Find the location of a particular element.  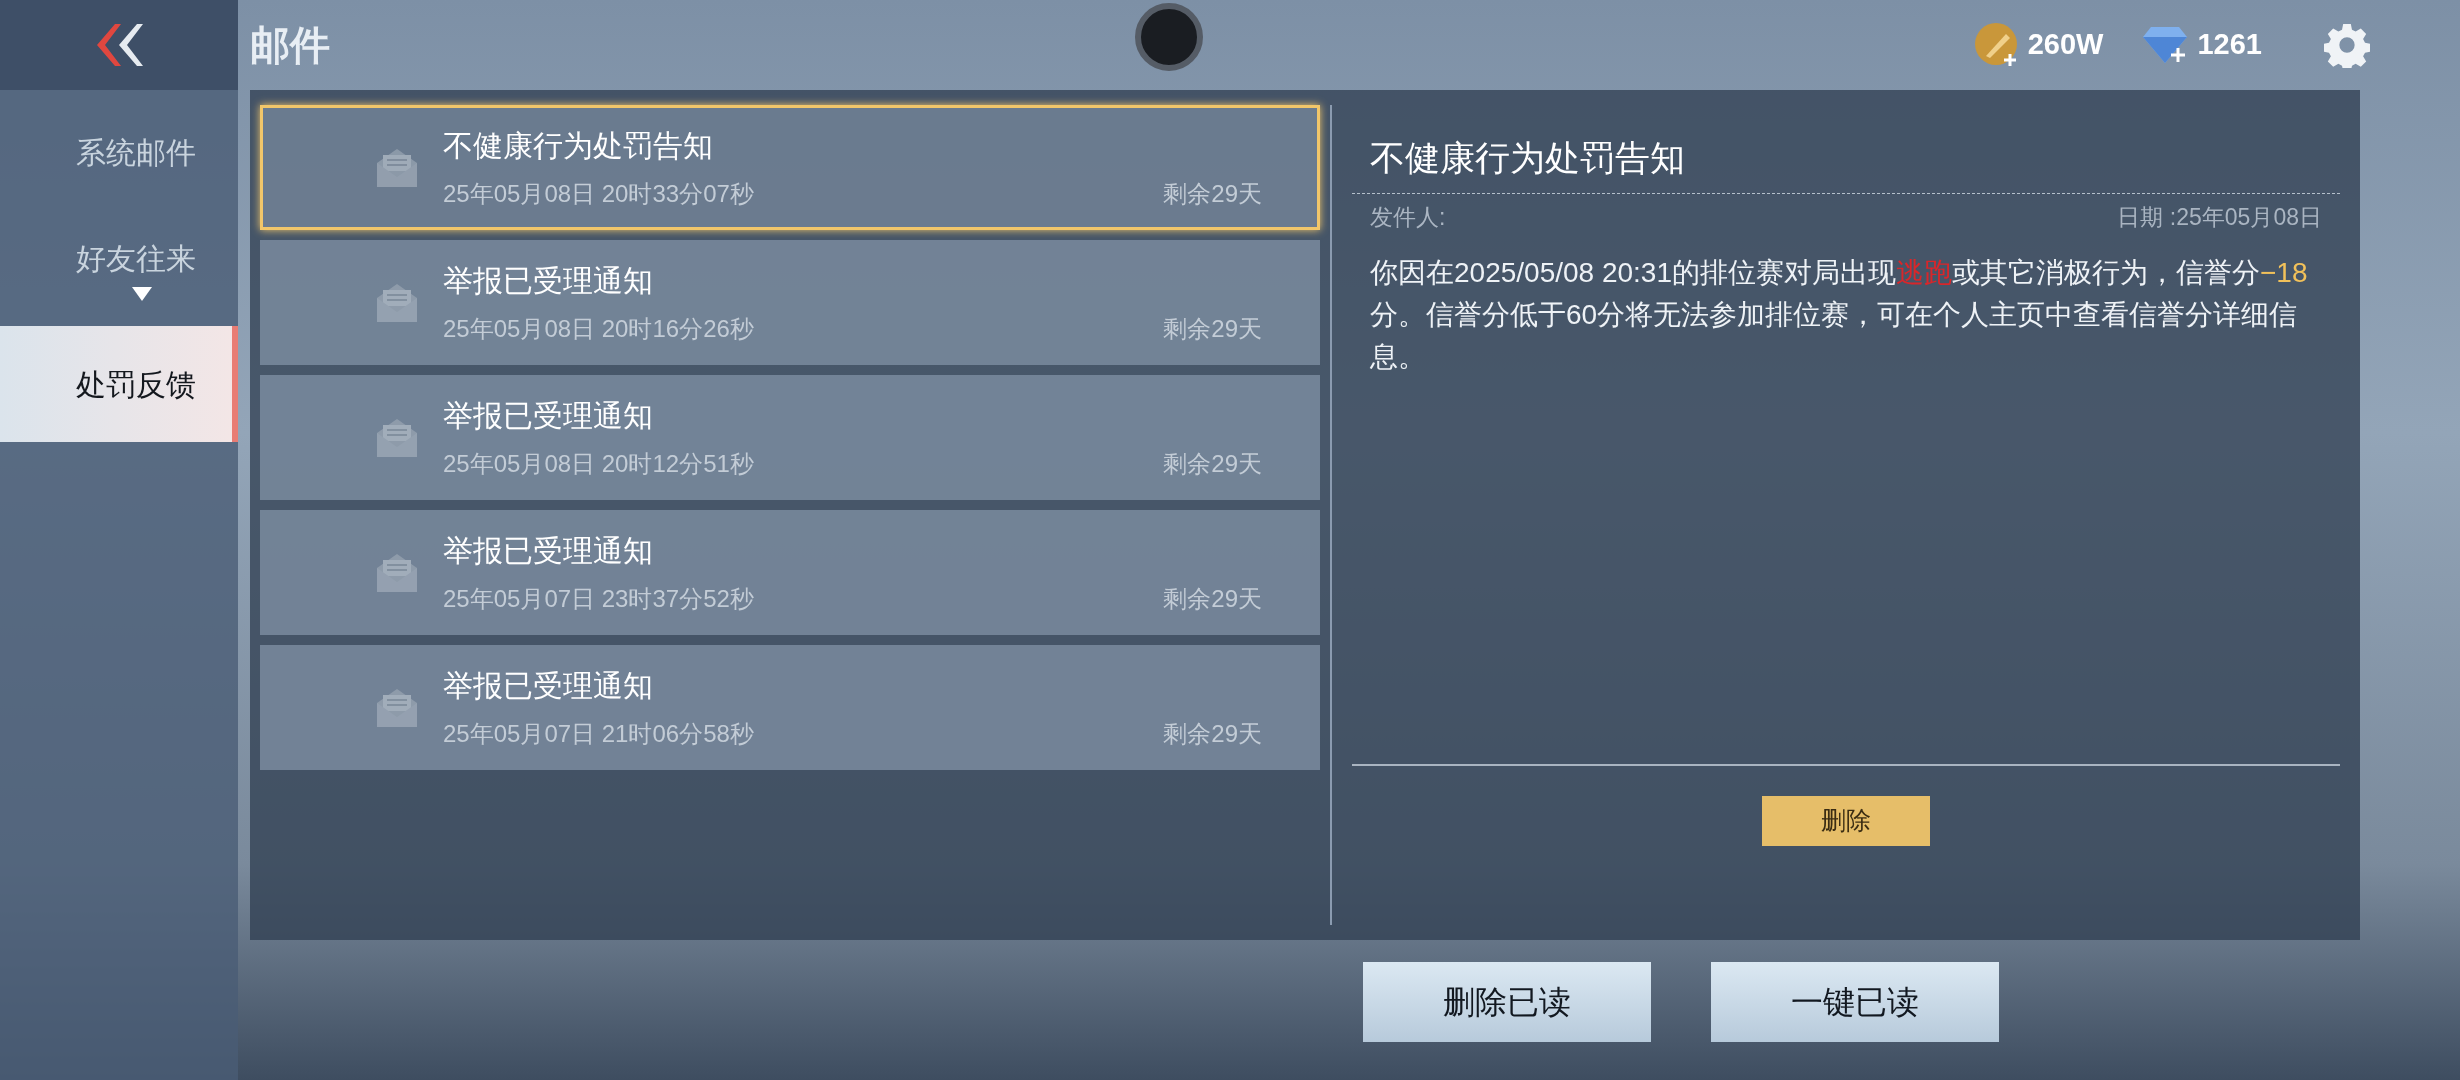

sidebar-tab: 好友往来 is located at coordinates (119, 268).